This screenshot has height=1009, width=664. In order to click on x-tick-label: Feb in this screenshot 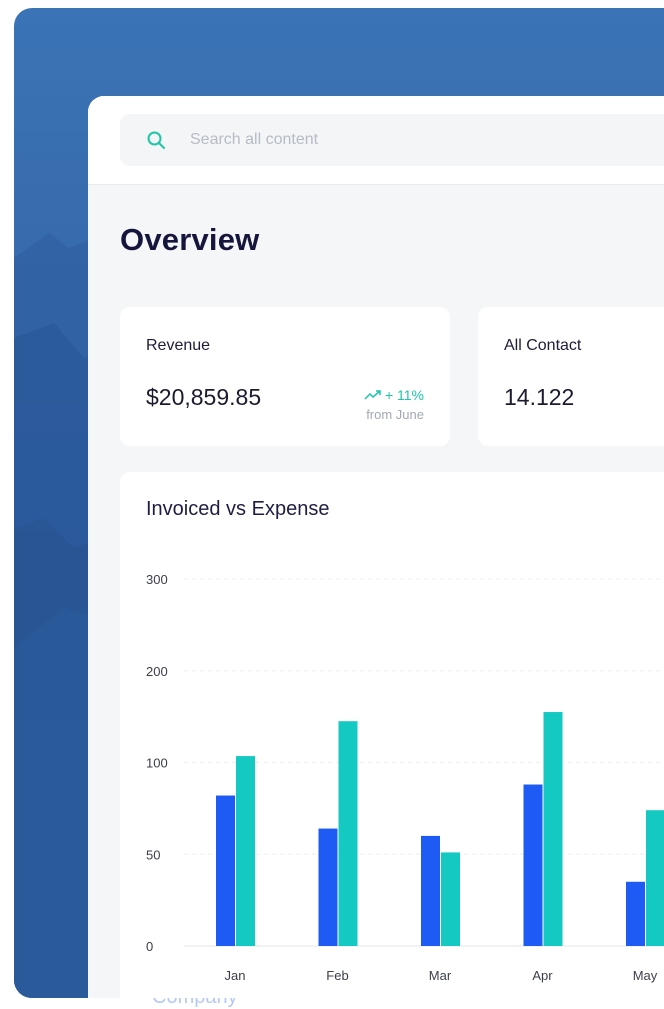, I will do `click(337, 975)`.